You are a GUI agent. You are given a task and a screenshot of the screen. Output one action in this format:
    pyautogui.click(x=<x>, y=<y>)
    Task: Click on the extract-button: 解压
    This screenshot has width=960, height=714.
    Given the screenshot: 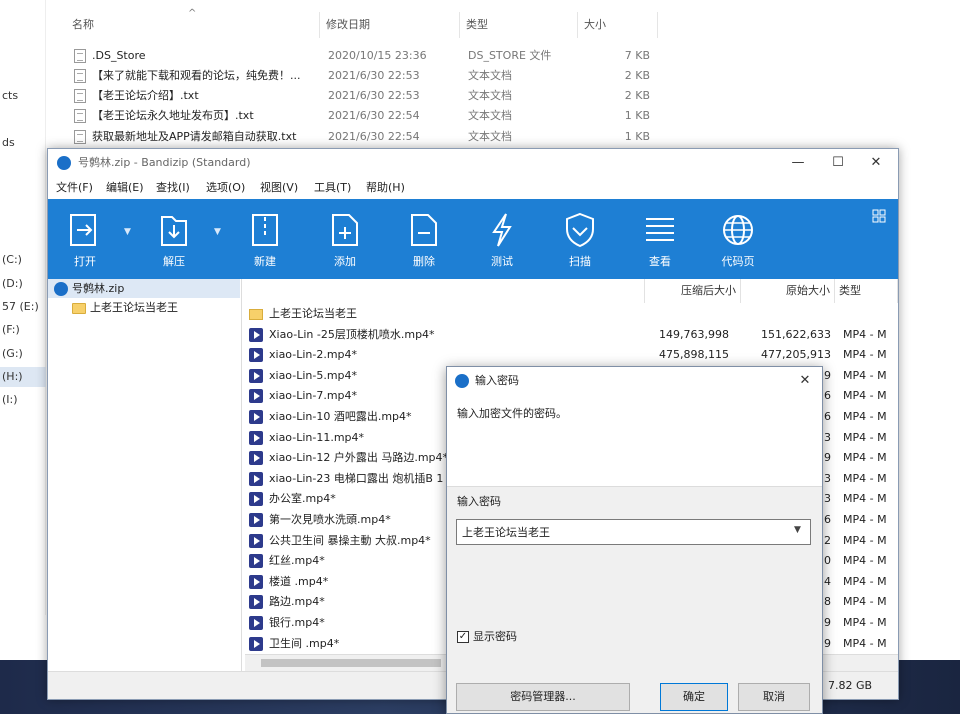 What is the action you would take?
    pyautogui.click(x=174, y=239)
    